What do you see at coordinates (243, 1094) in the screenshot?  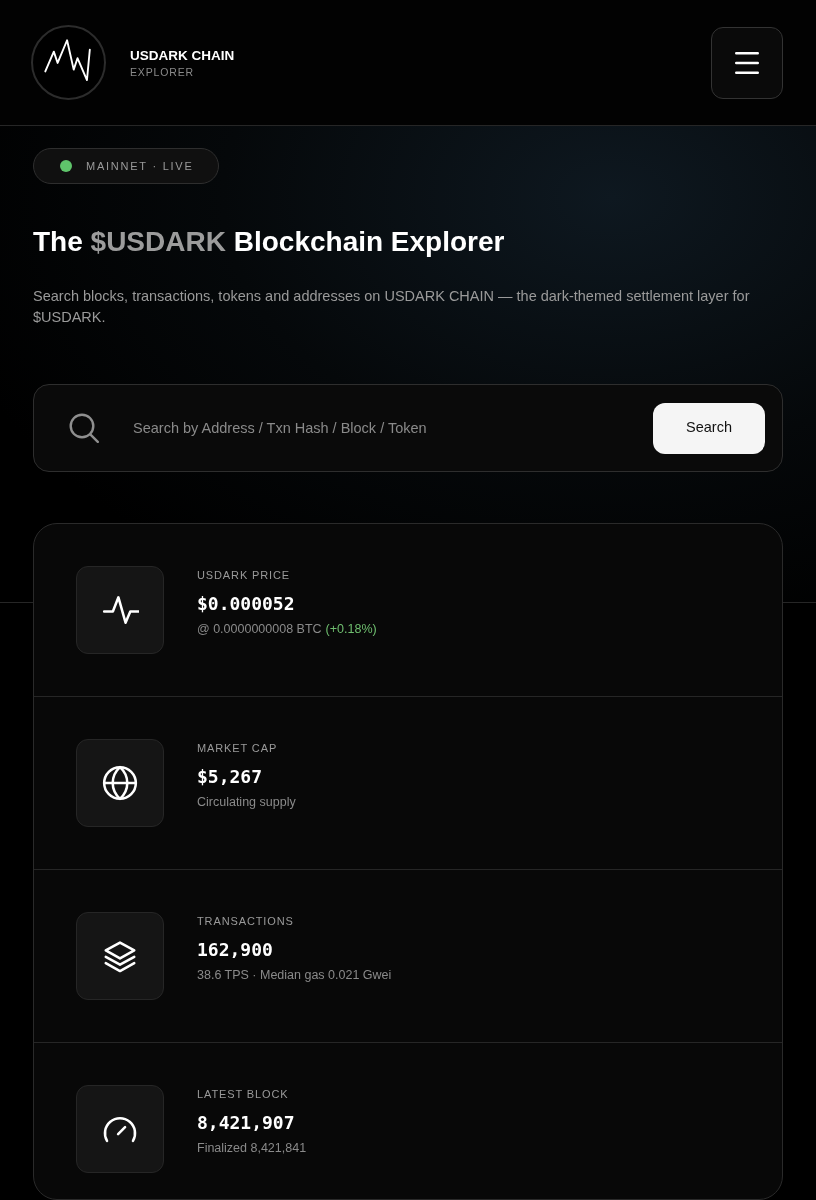 I see `stat-label: LATEST BLOCK` at bounding box center [243, 1094].